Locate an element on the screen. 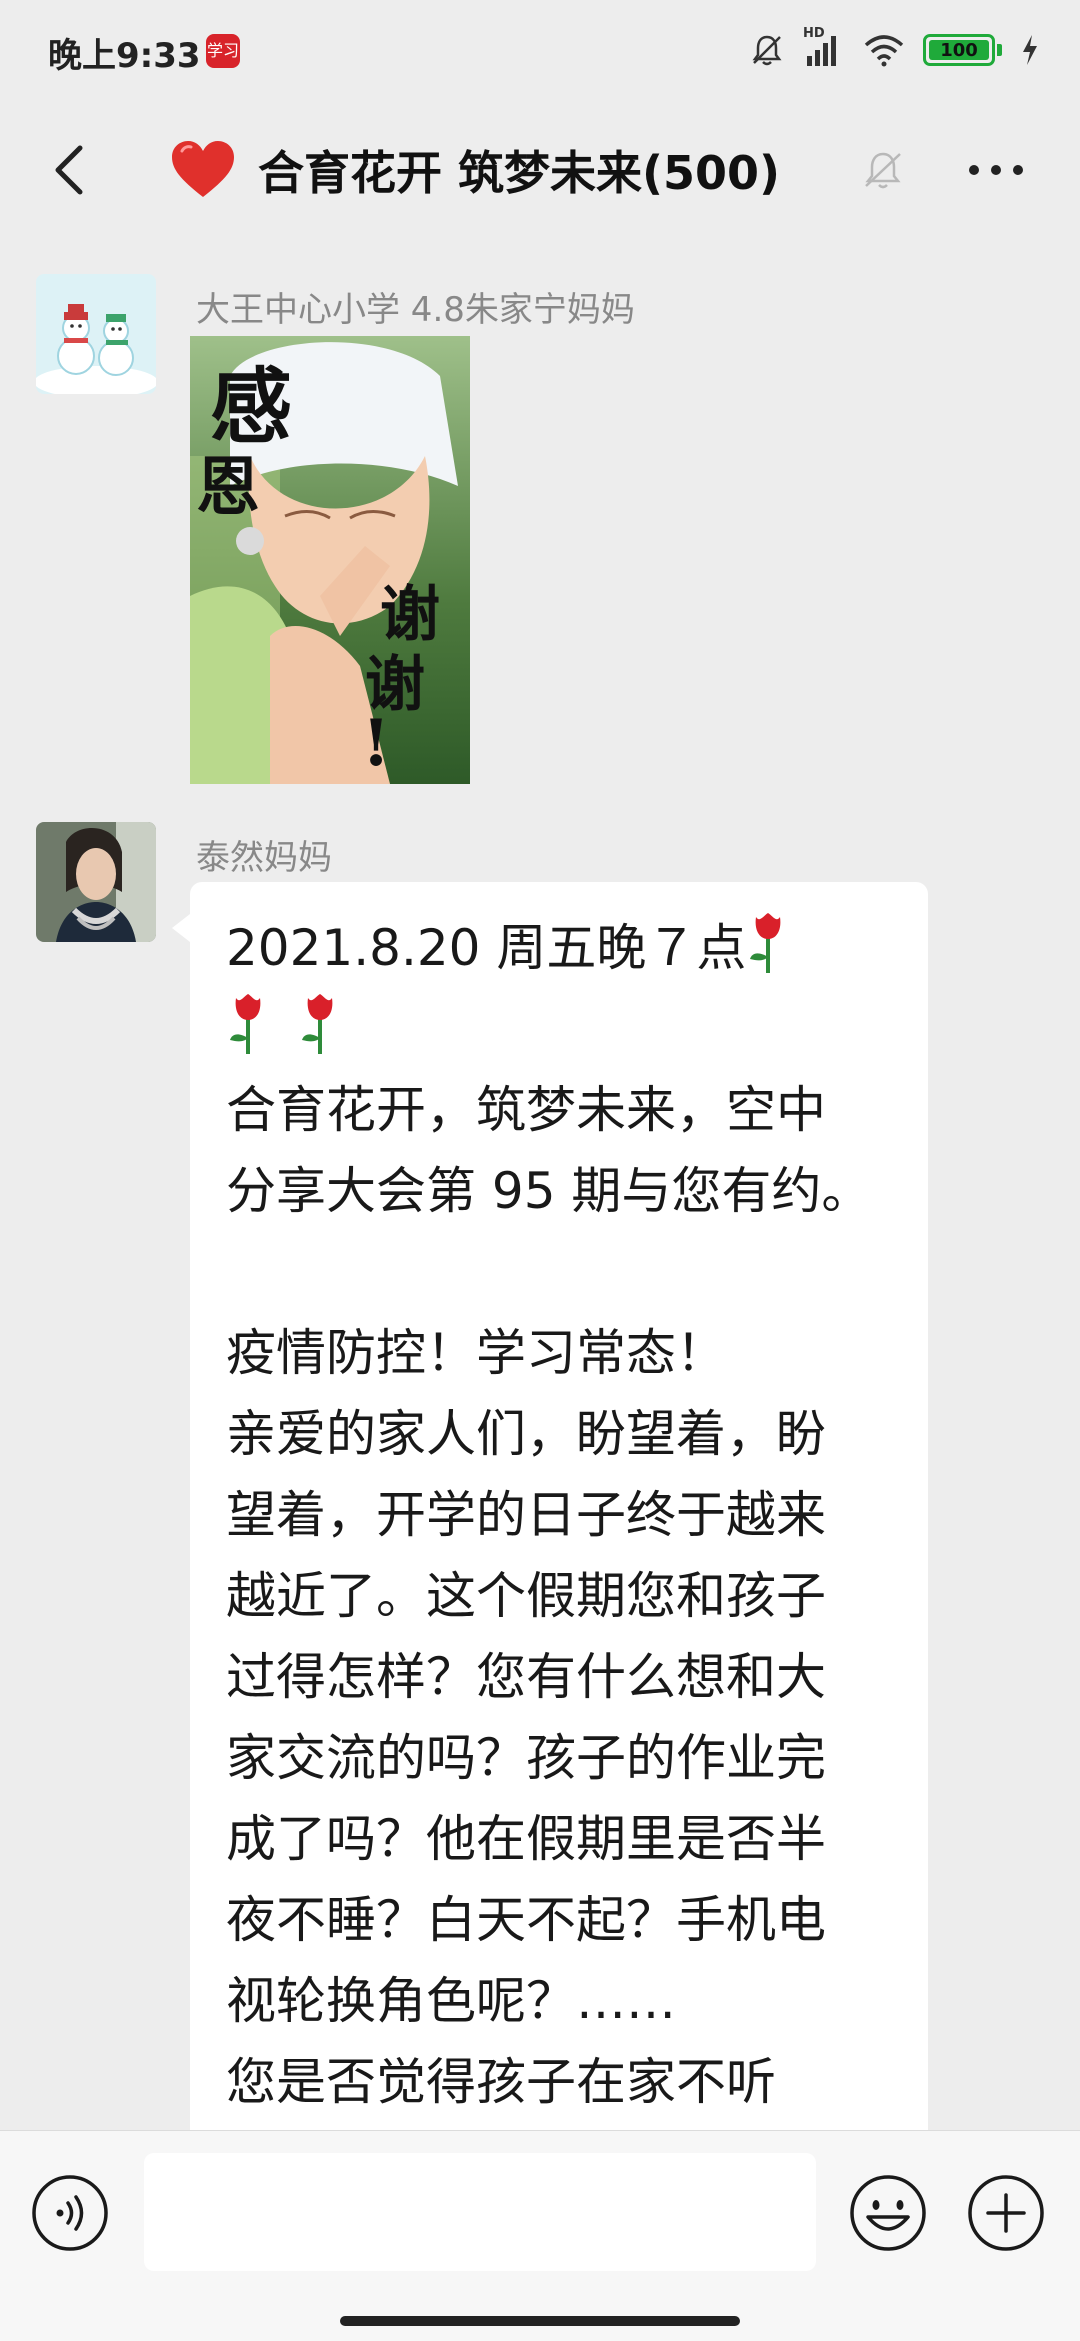 This screenshot has width=1080, height=2341. input-bar is located at coordinates (540, 2235).